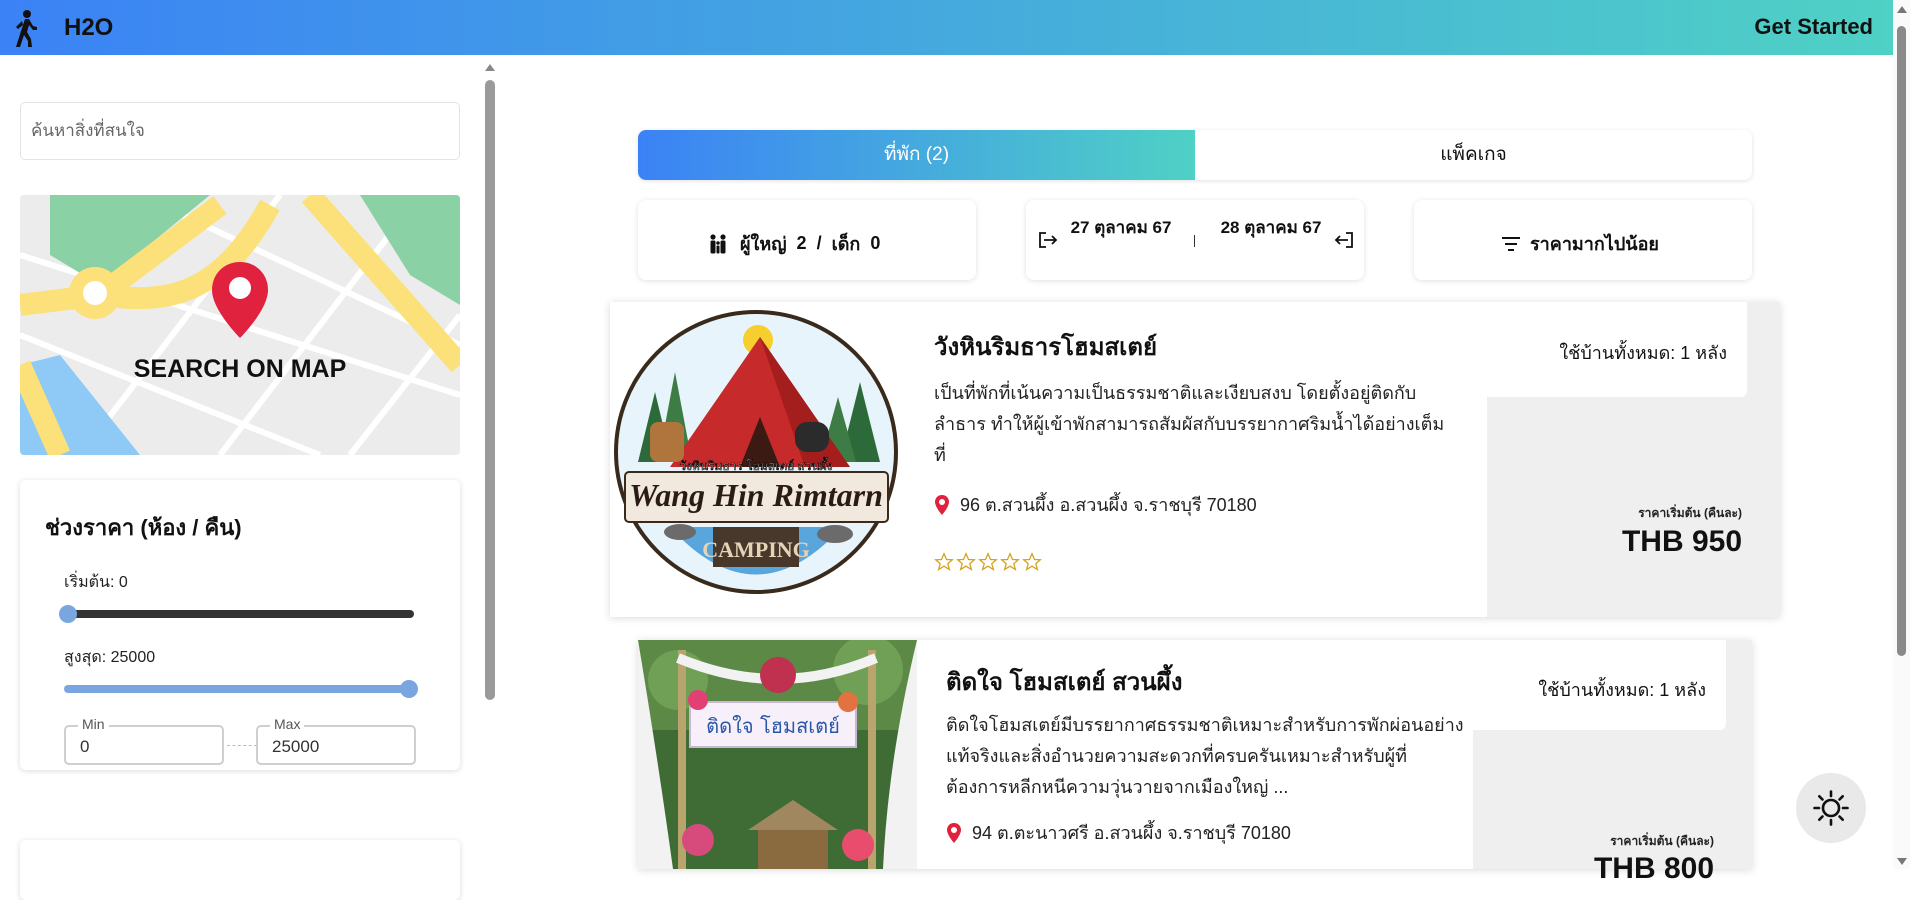  Describe the element at coordinates (336, 740) in the screenshot. I see `max-price-field: Max 25000` at that location.